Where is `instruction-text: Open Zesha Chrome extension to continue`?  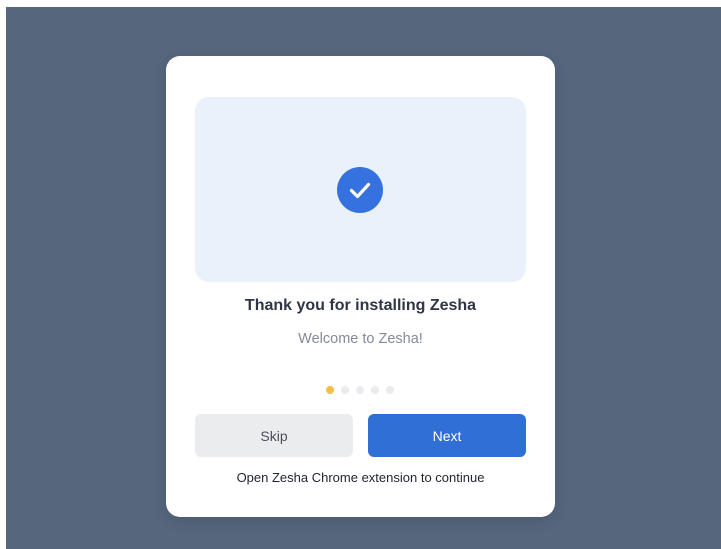 instruction-text: Open Zesha Chrome extension to continue is located at coordinates (360, 477).